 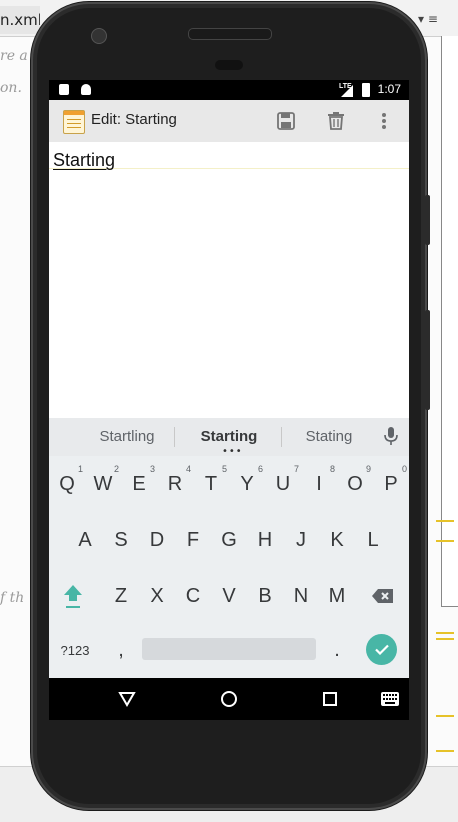 What do you see at coordinates (337, 650) in the screenshot?
I see `period-key: .` at bounding box center [337, 650].